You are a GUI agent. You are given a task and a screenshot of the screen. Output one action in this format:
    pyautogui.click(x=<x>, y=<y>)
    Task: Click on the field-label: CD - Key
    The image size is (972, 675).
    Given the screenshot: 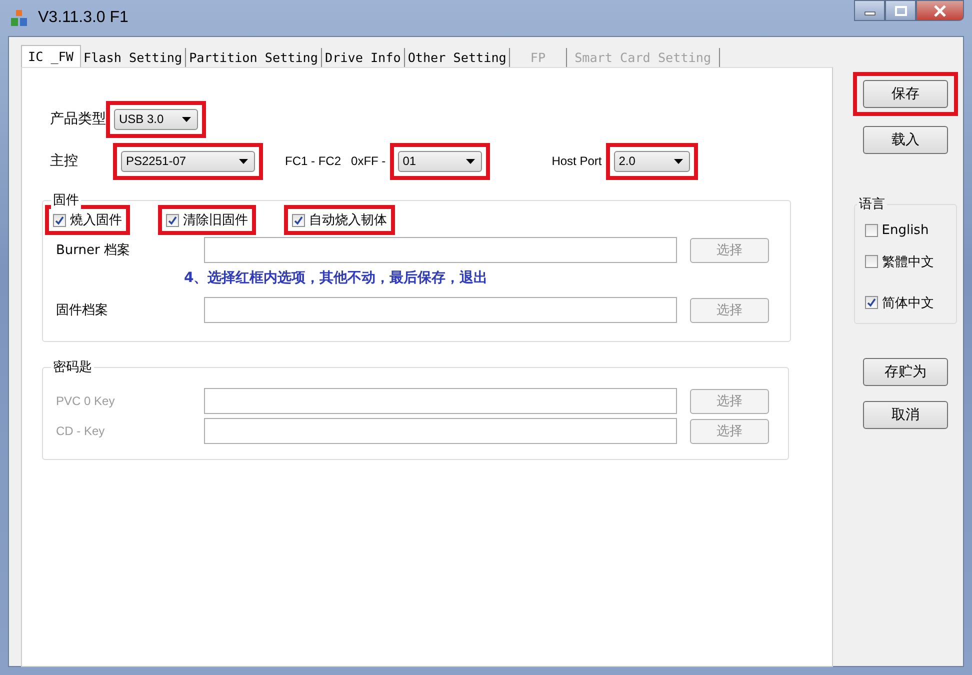 What is the action you would take?
    pyautogui.click(x=80, y=431)
    